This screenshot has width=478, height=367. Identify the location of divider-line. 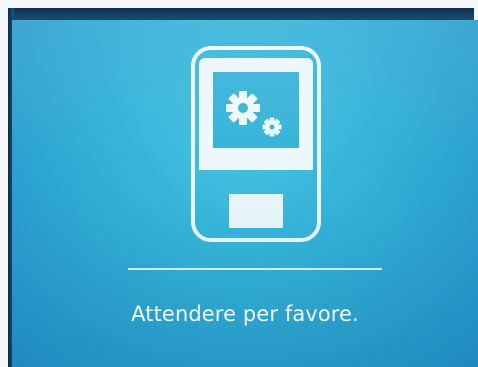
(255, 269).